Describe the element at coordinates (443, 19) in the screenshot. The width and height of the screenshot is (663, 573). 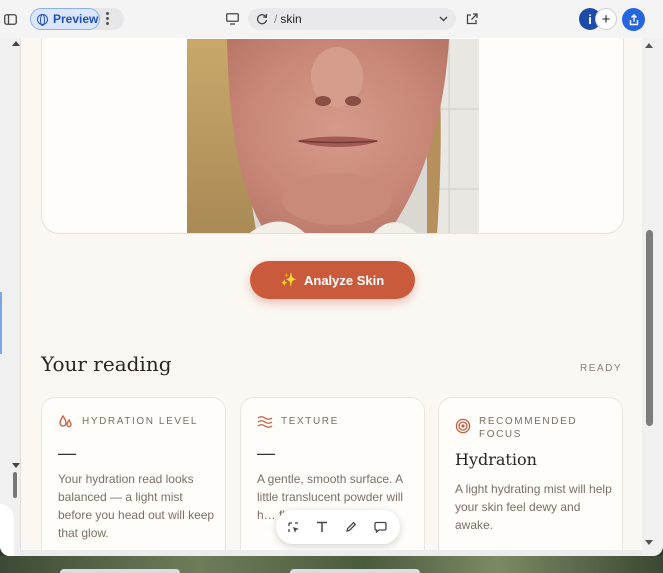
I see `chevron-down-icon` at that location.